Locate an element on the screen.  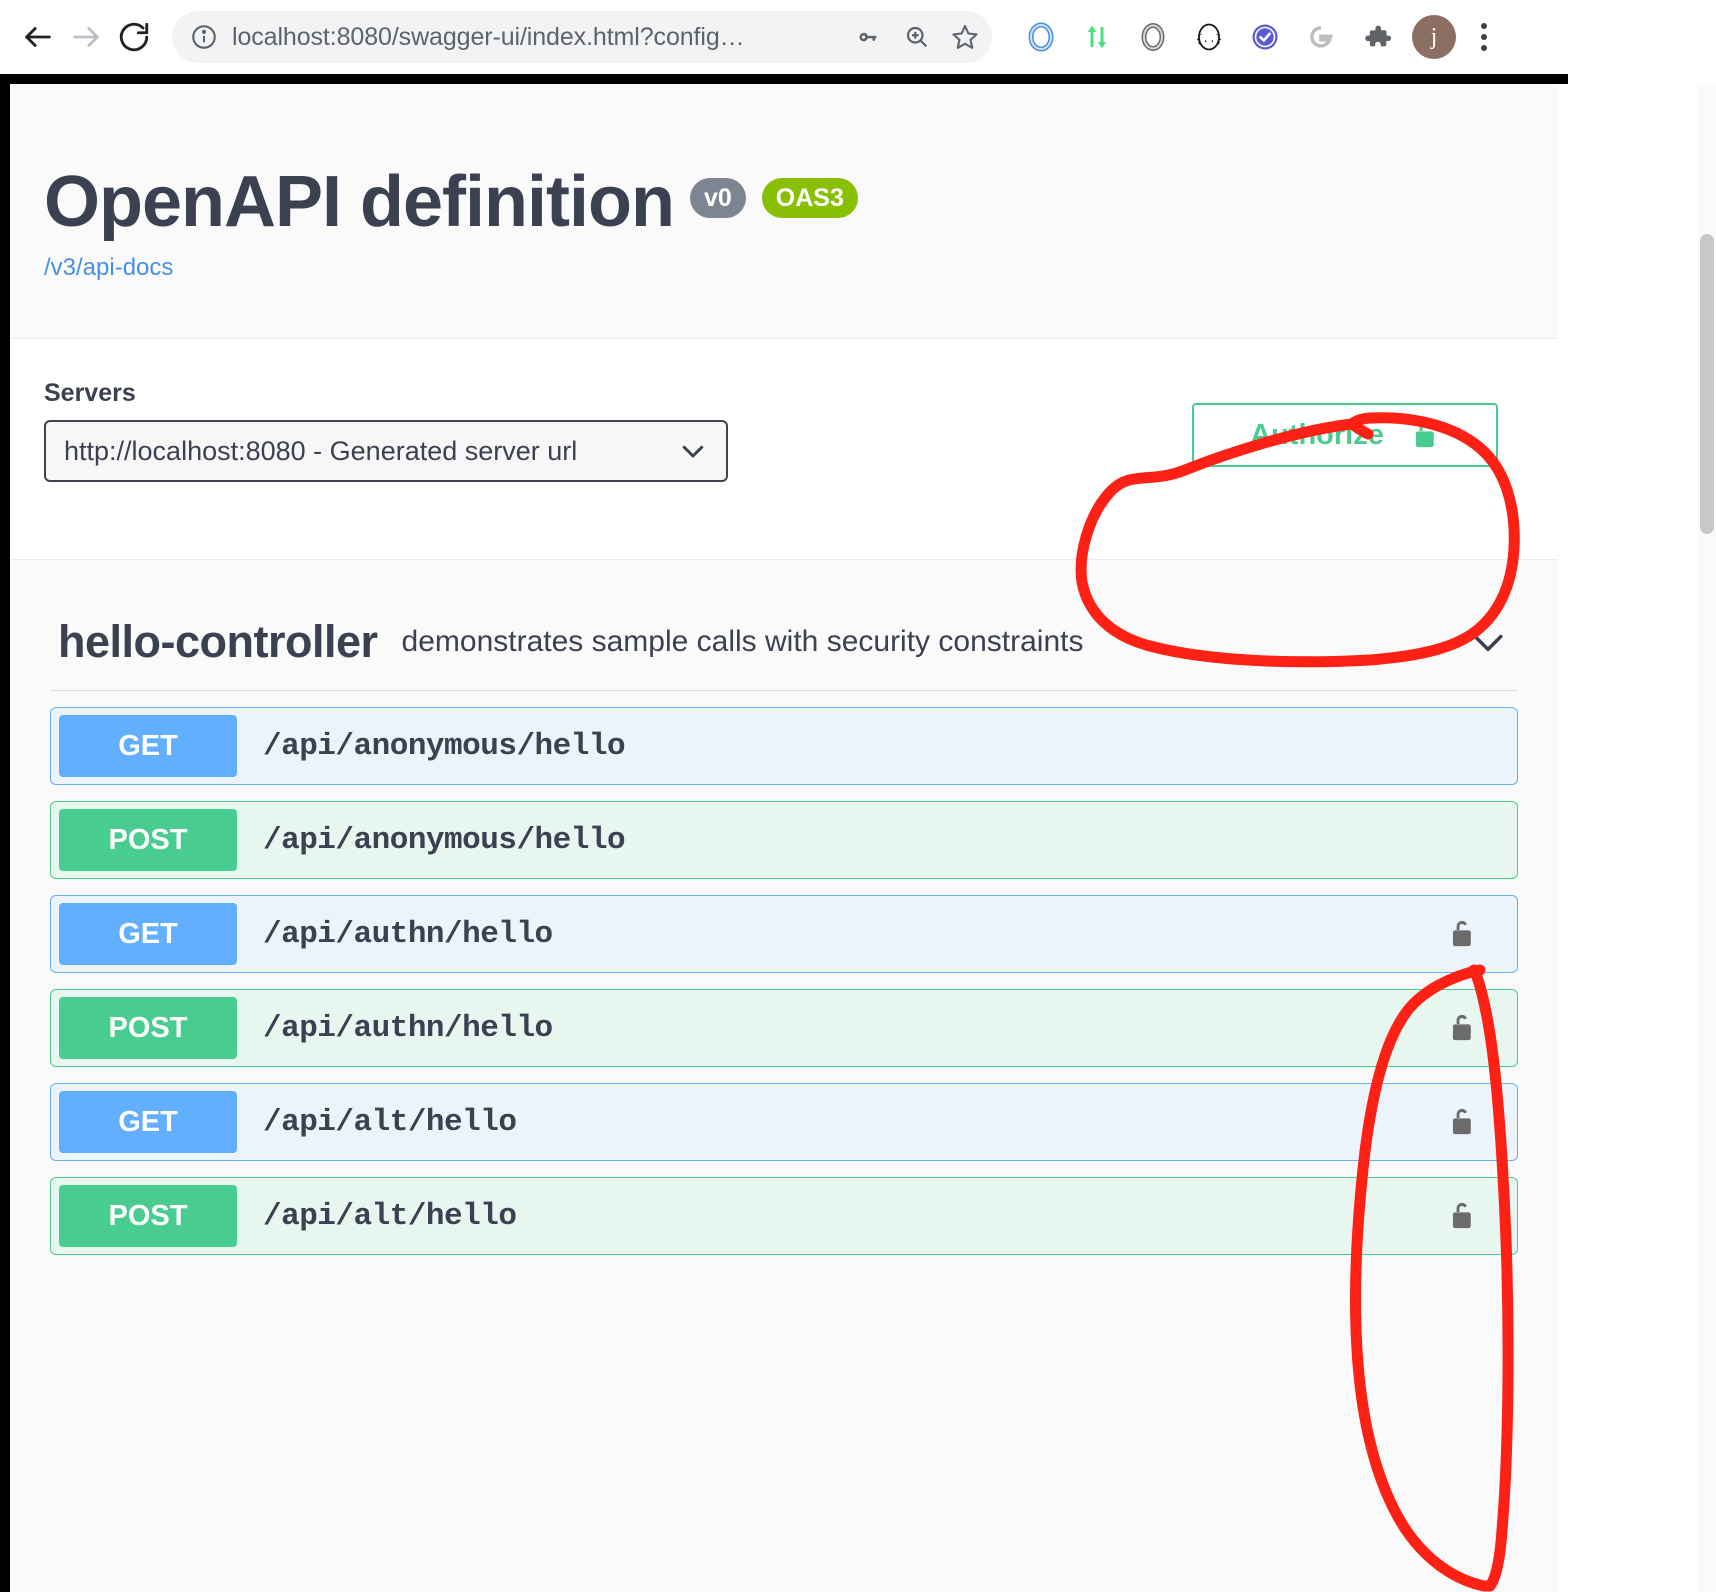
api-docs-link: /v3/api-docs is located at coordinates (784, 268).